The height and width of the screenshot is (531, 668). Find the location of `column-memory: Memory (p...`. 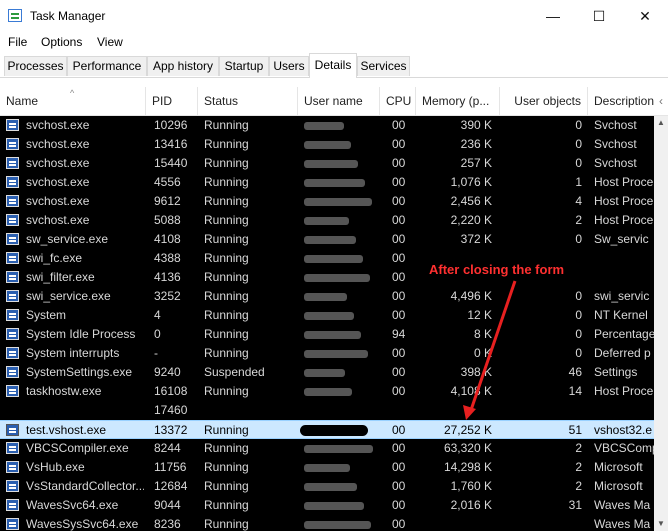

column-memory: Memory (p... is located at coordinates (458, 101).